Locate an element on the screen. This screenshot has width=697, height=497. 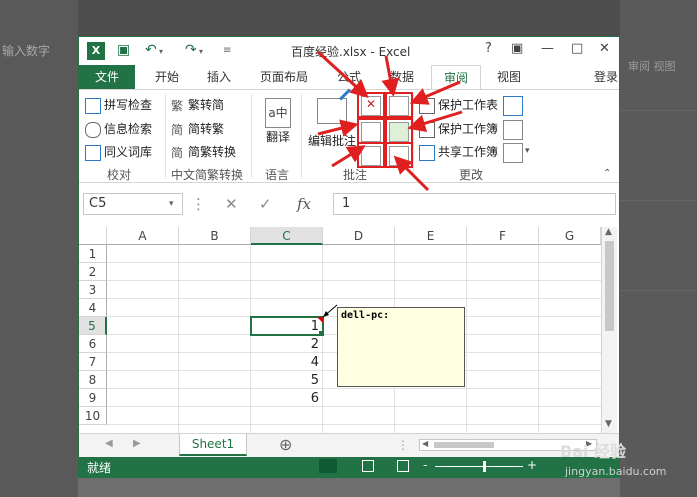
watermark-url: jingyan.baidu.com is located at coordinates (616, 471).